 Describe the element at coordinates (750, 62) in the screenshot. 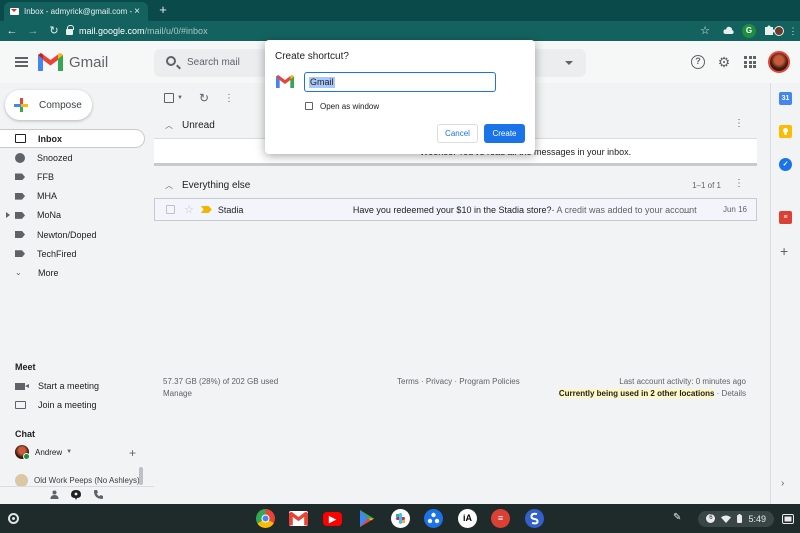

I see `google-apps-grid-icon` at that location.